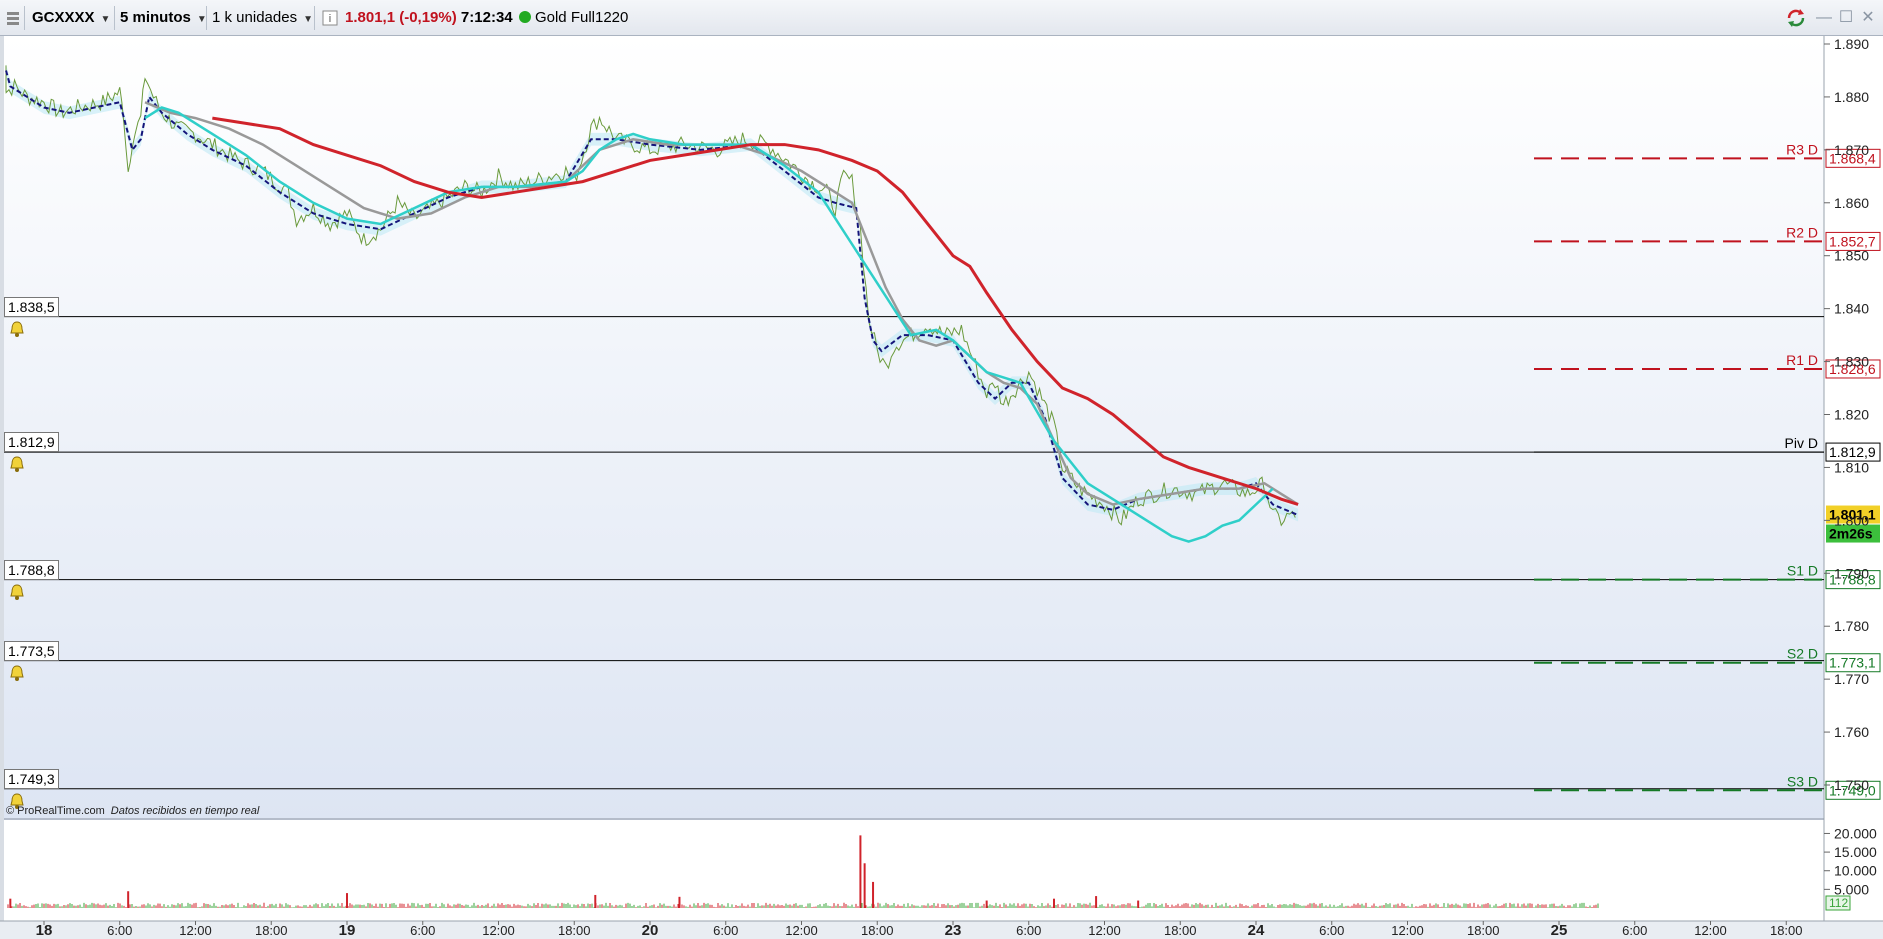 This screenshot has width=1883, height=939. I want to click on pivot-name: S3 D, so click(1802, 781).